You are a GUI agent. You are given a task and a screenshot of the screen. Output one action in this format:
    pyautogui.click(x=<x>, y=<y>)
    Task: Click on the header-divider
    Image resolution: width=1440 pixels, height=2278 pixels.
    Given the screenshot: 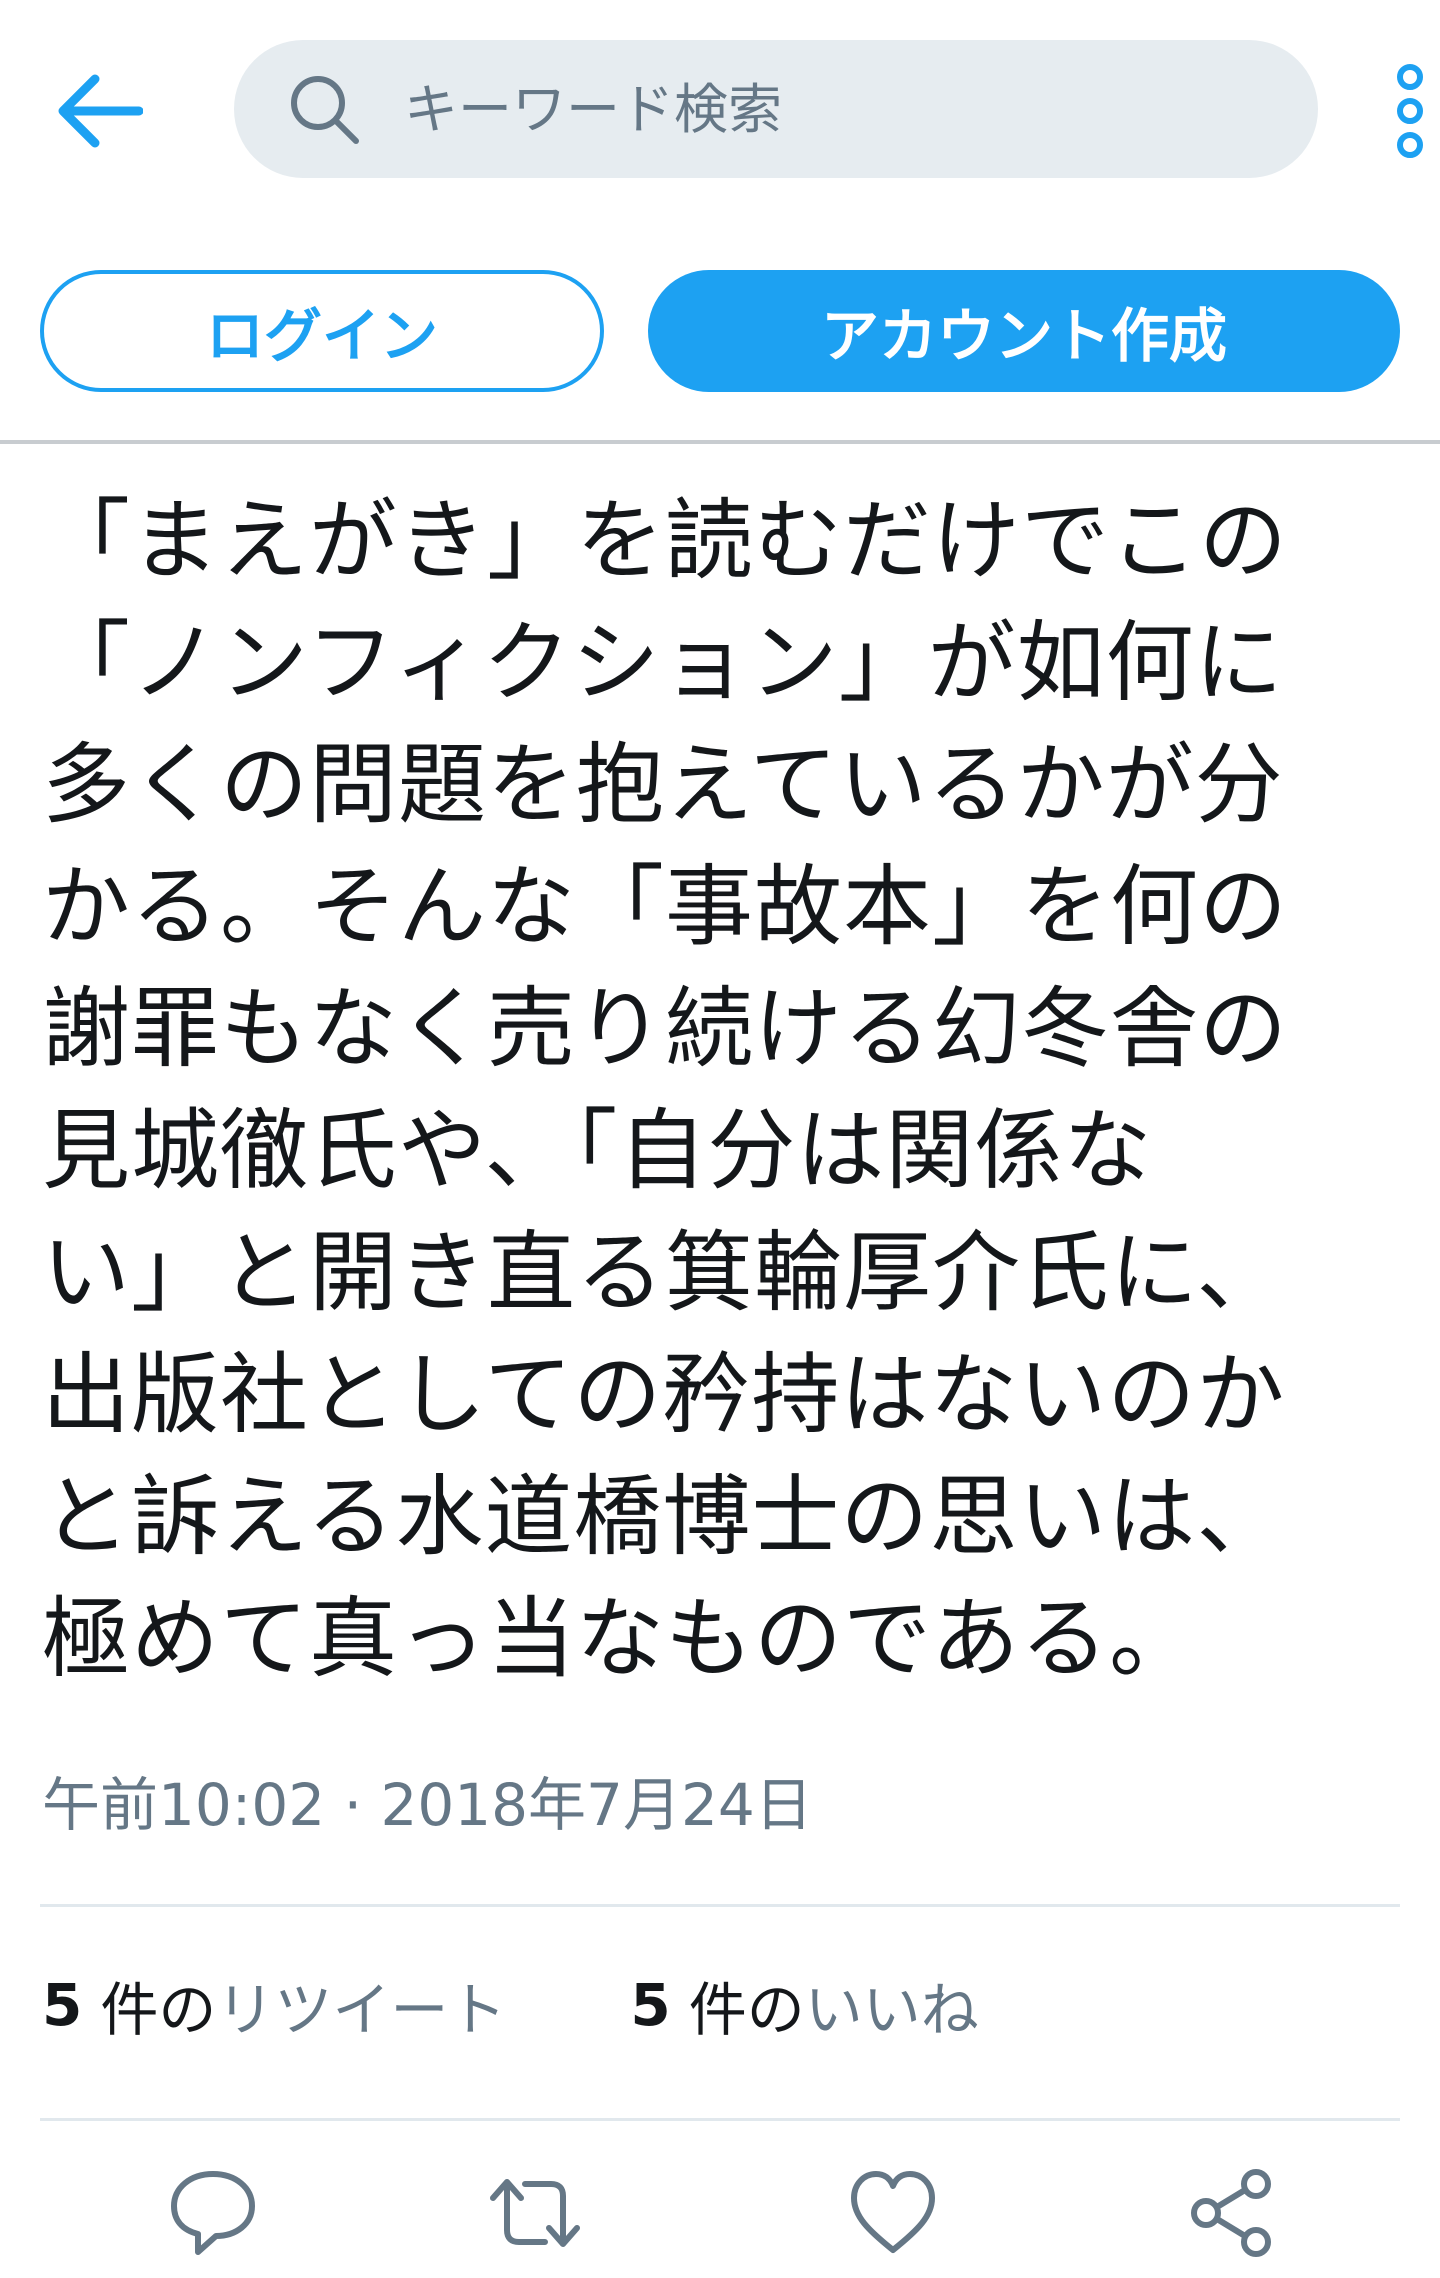 What is the action you would take?
    pyautogui.click(x=720, y=442)
    